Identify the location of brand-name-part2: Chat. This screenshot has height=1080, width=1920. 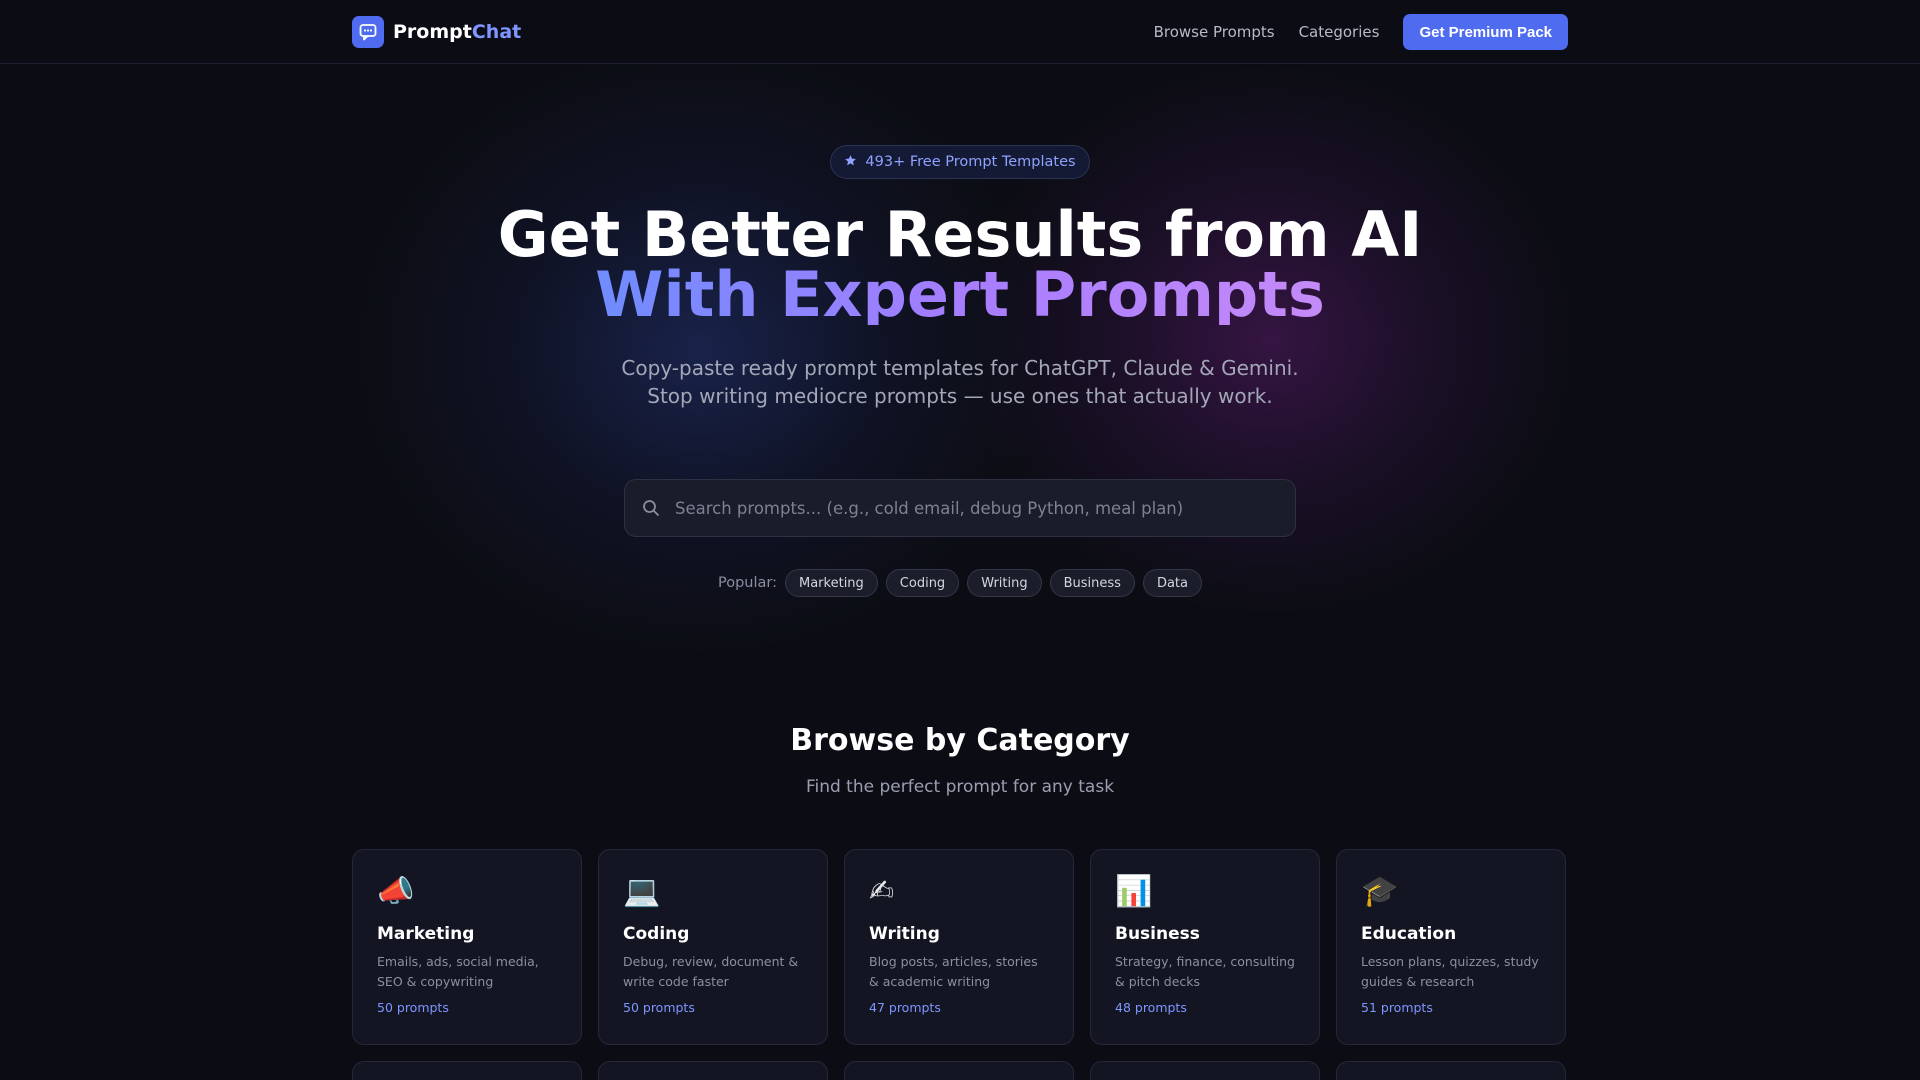
(496, 32).